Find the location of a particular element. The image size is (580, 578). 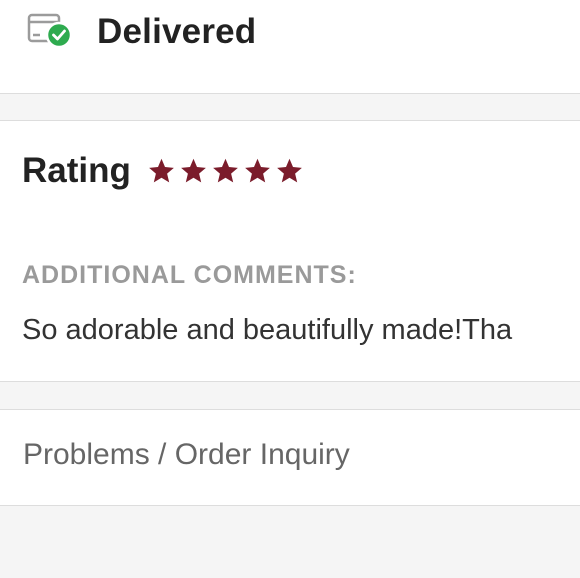

additional-comments-label: ADDITIONAL COMMENTS: is located at coordinates (189, 275).